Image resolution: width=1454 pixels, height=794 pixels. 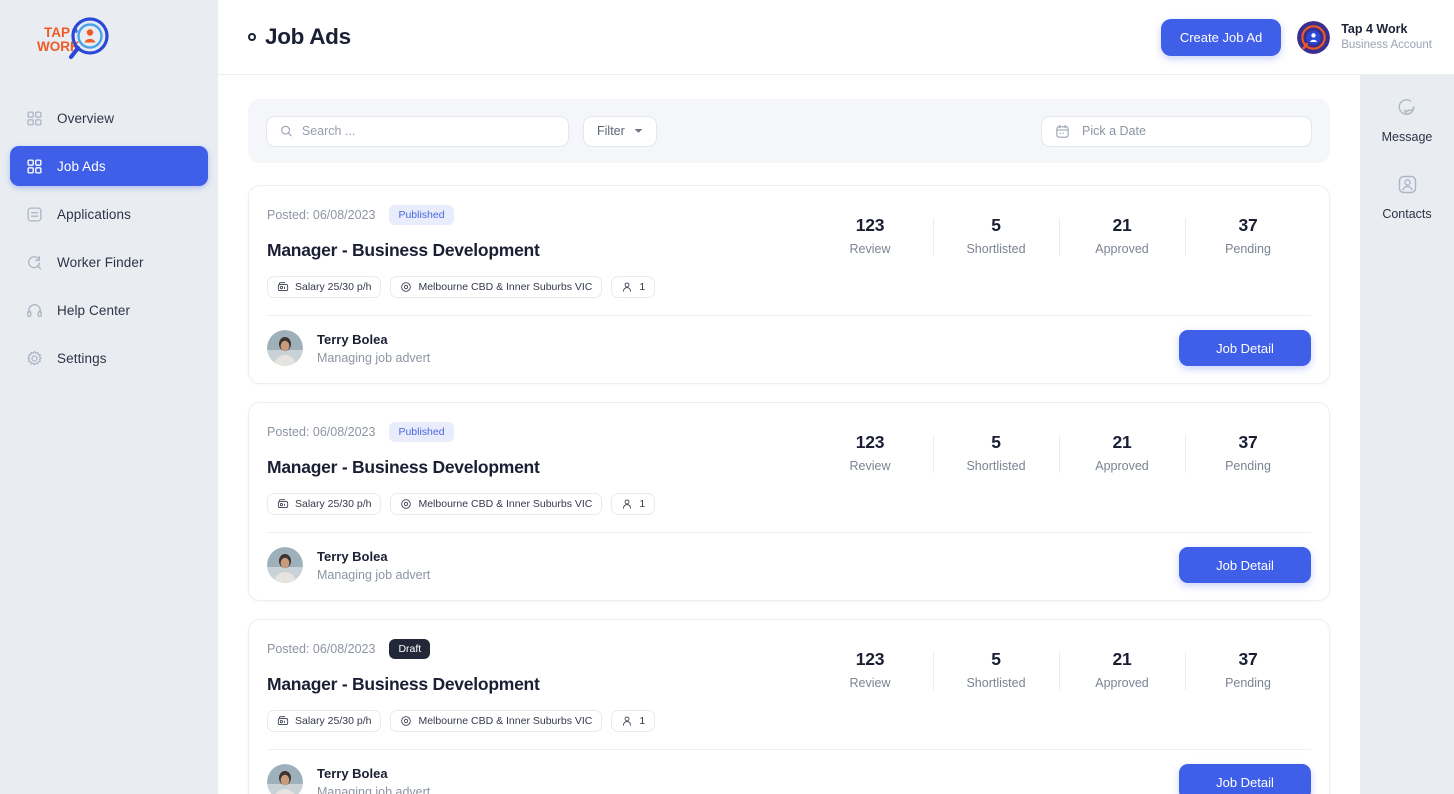 I want to click on posted-date: Posted: 06/08/2023, so click(x=321, y=432).